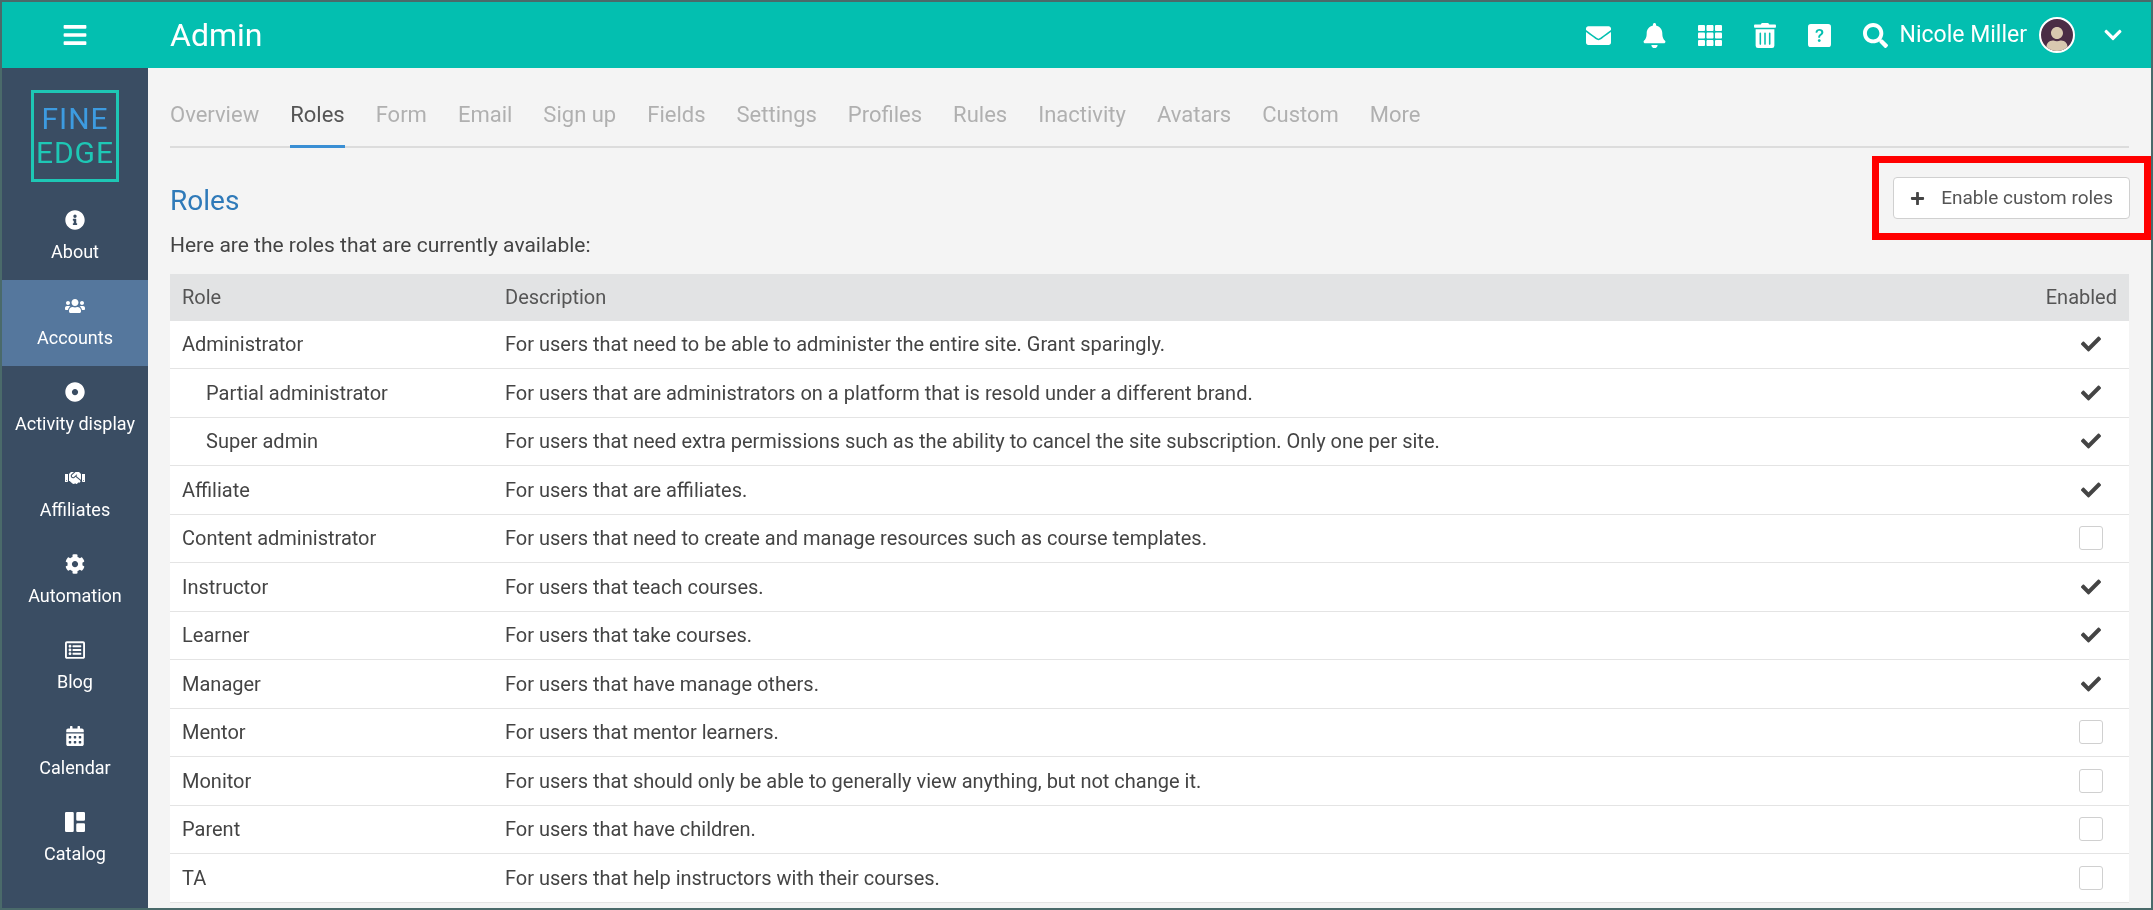  Describe the element at coordinates (662, 684) in the screenshot. I see `table-cell-text: For users that have manage others.` at that location.